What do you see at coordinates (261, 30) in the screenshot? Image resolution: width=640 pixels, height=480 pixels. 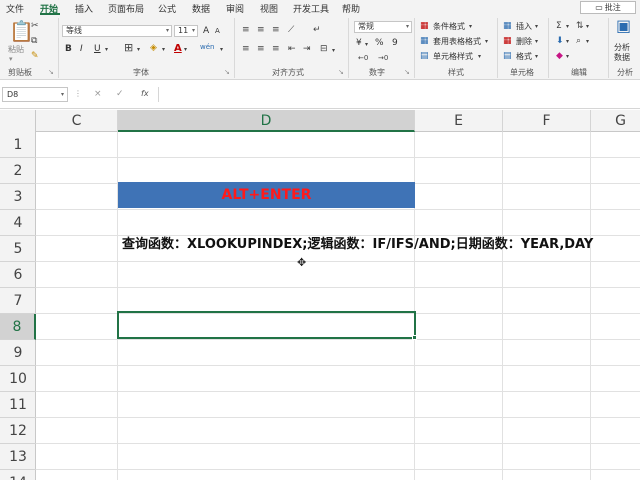 I see `align-middle-icon: ≡` at bounding box center [261, 30].